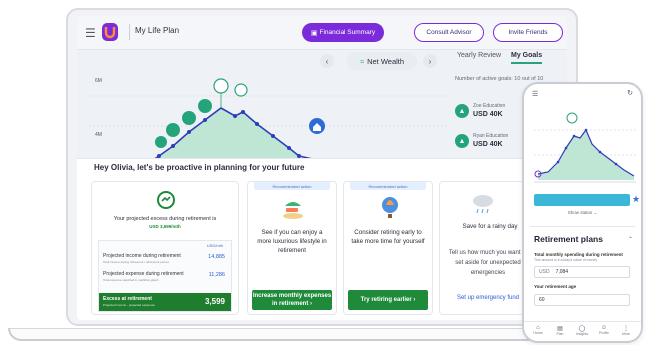  I want to click on spending-value: 7,084, so click(562, 272).